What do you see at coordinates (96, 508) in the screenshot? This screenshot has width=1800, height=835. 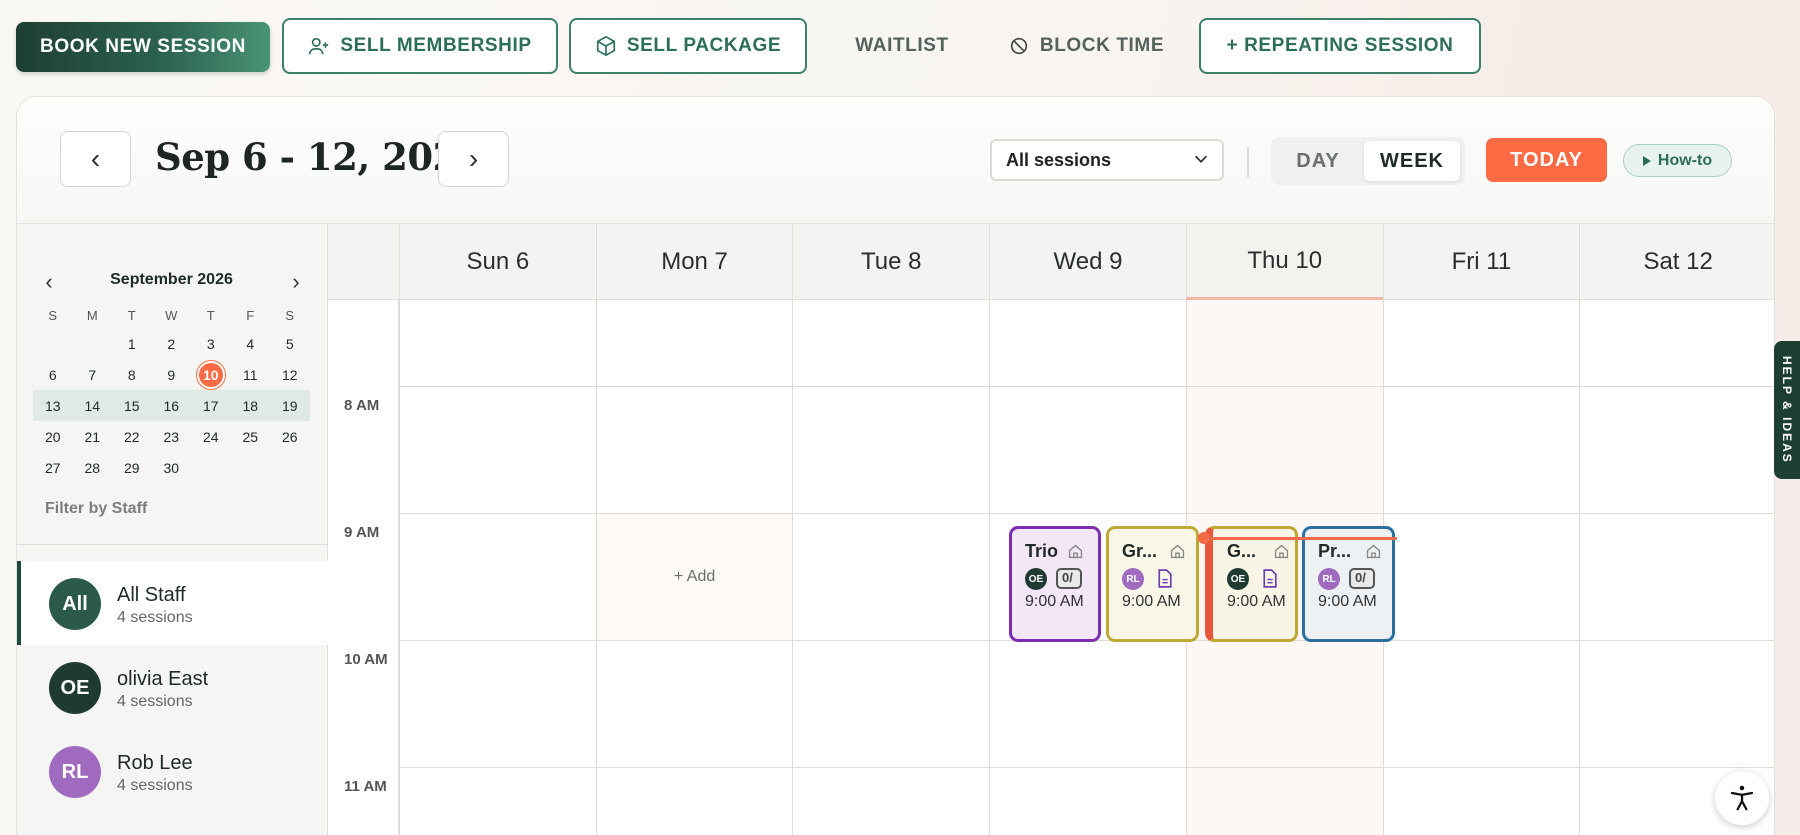 I see `filter-by-staff-label: Filter by Staff` at bounding box center [96, 508].